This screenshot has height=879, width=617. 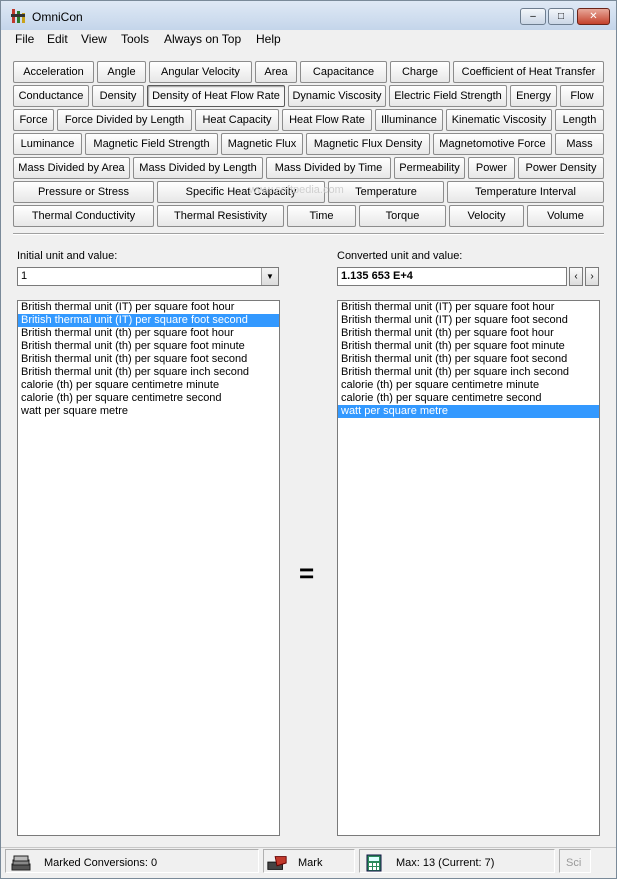 I want to click on category-button: Electric Field Strength, so click(x=448, y=96).